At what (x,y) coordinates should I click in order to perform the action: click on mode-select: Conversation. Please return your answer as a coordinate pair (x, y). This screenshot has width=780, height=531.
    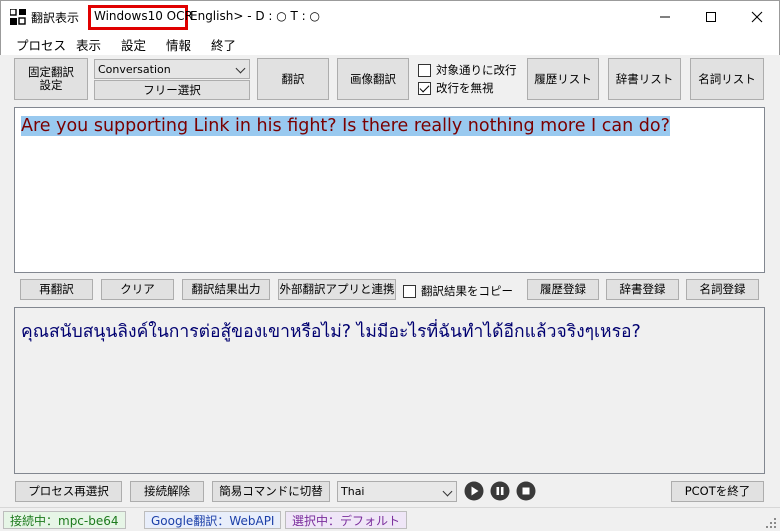
    Looking at the image, I should click on (172, 69).